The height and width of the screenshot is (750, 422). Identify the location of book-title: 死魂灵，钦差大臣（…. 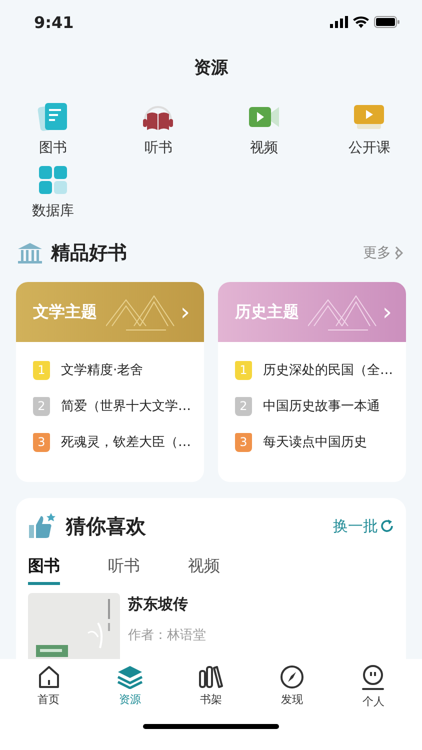
(126, 442).